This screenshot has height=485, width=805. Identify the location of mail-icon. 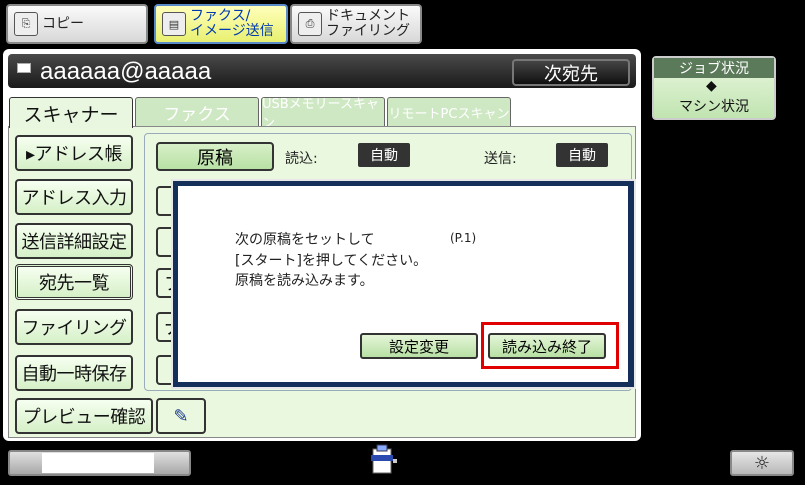
(24, 68).